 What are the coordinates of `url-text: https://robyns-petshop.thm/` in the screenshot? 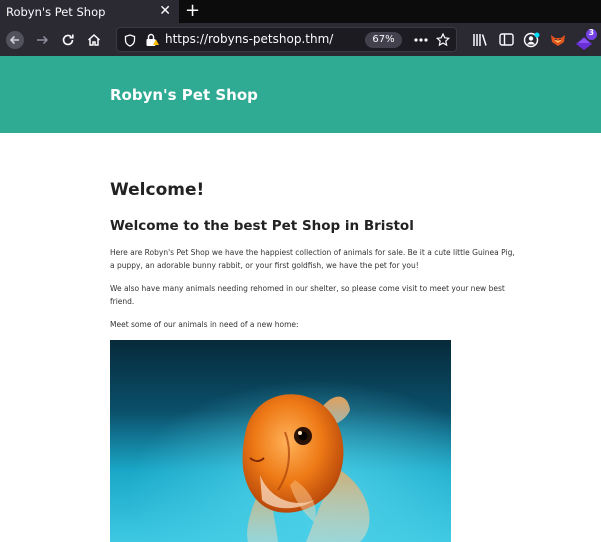 It's located at (249, 39).